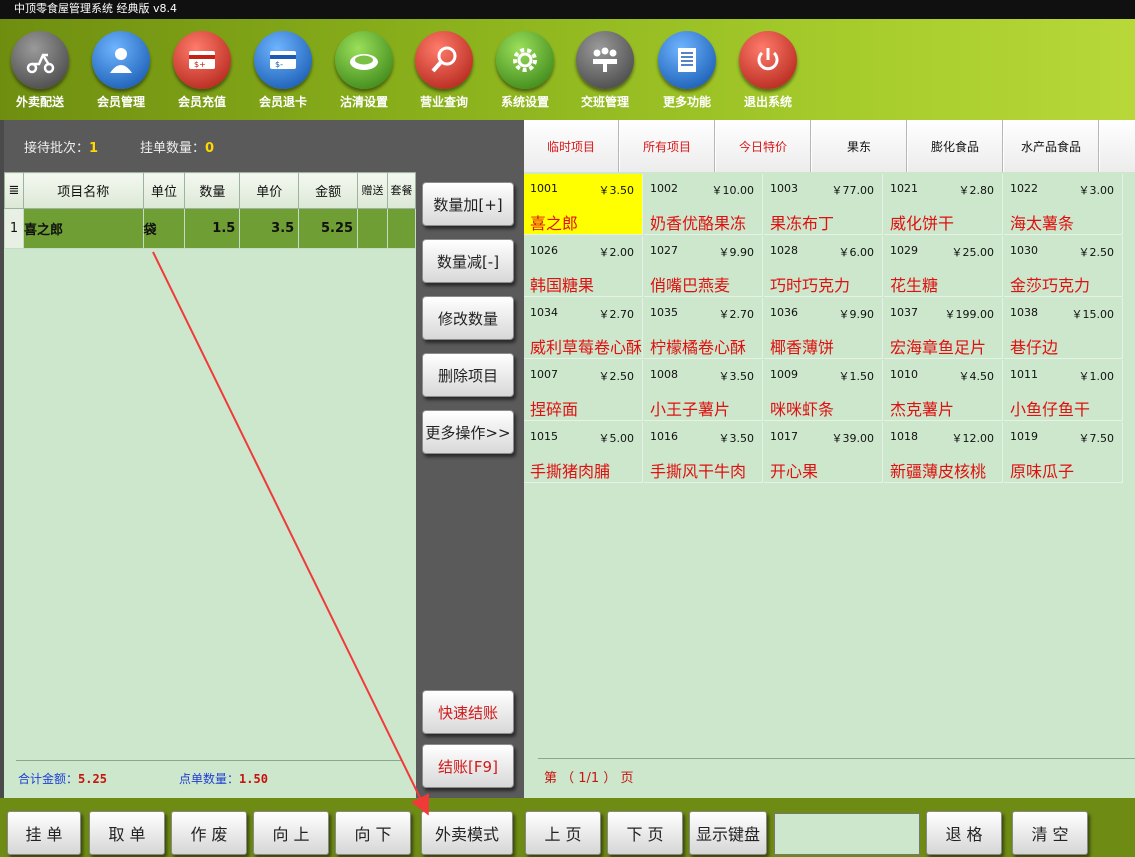 This screenshot has height=857, width=1135. Describe the element at coordinates (823, 266) in the screenshot. I see `product-item: 1028 ￥6.00 巧时巧克力` at that location.